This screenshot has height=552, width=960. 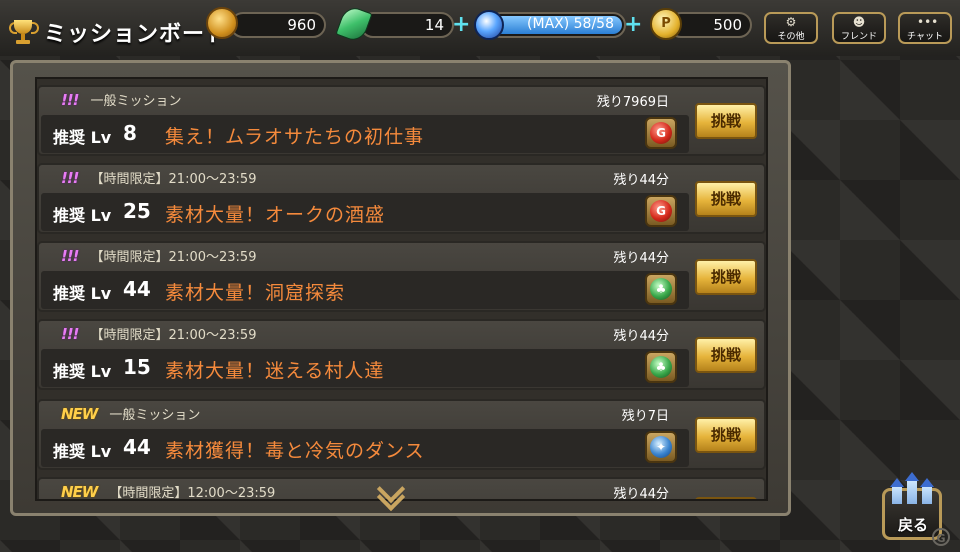 I want to click on chat-button-label: チャット, so click(x=925, y=37).